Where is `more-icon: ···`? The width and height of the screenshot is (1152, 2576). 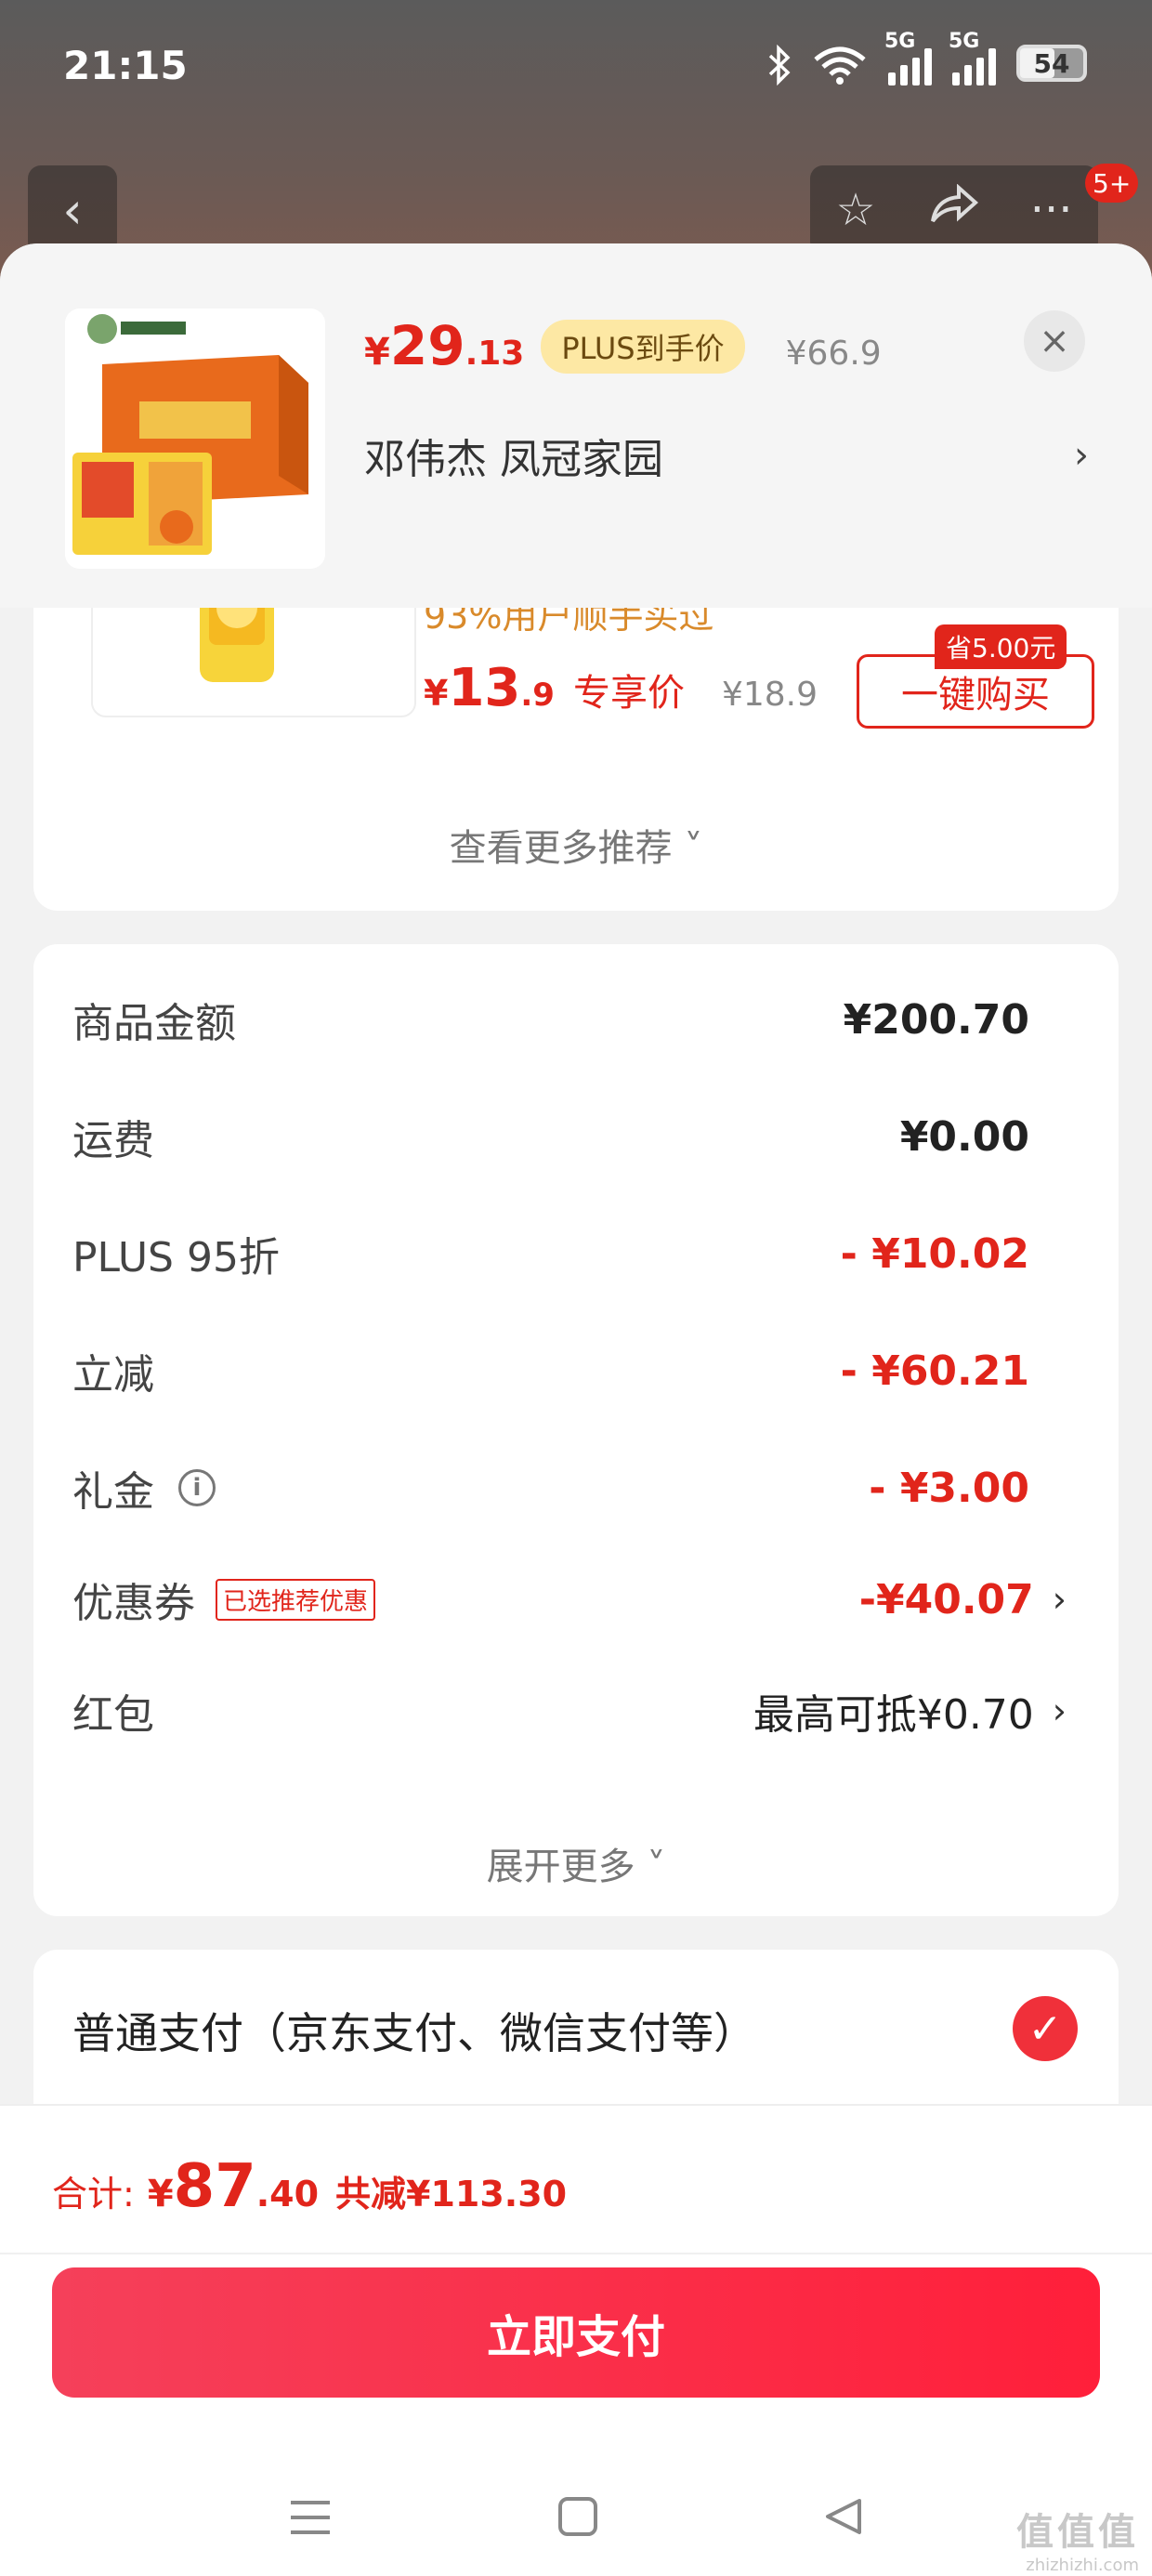 more-icon: ··· is located at coordinates (1051, 210).